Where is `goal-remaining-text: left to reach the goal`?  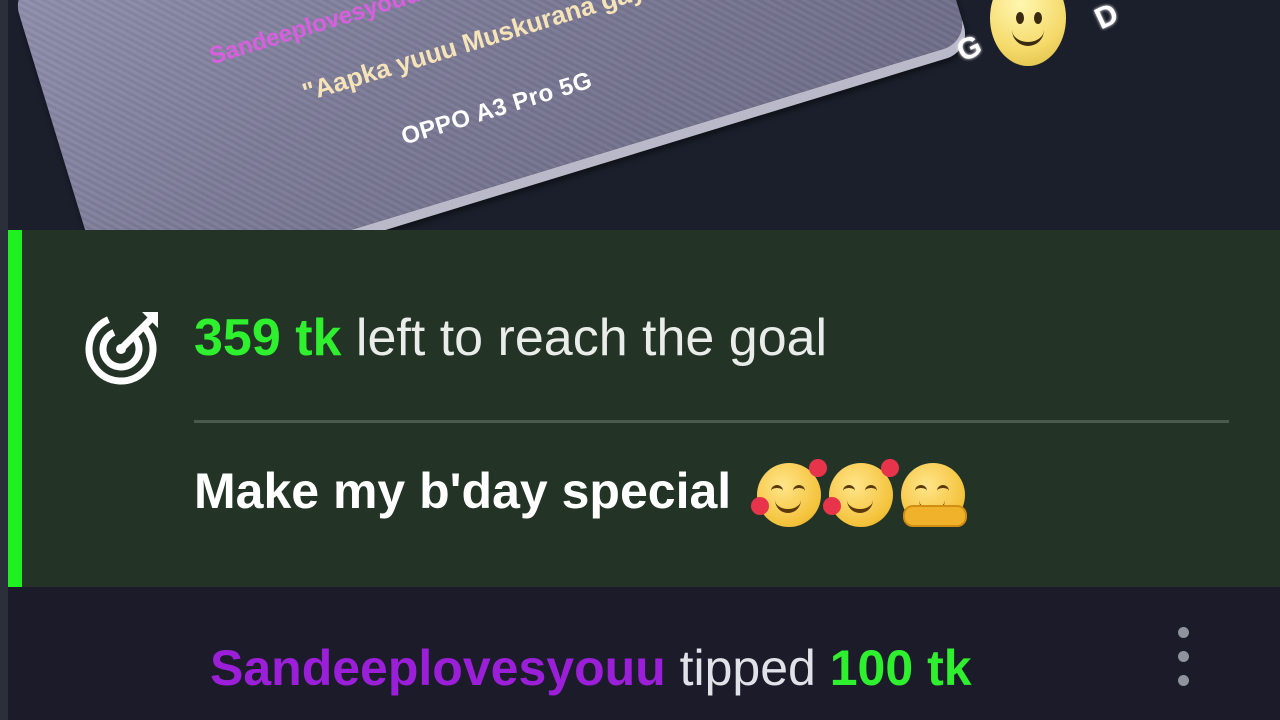 goal-remaining-text: left to reach the goal is located at coordinates (591, 338).